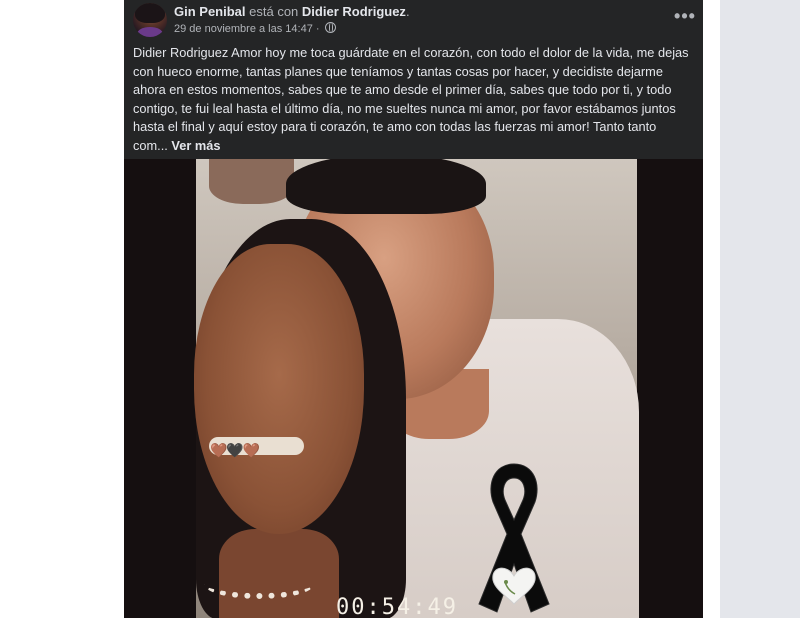 The image size is (800, 618). What do you see at coordinates (235, 450) in the screenshot?
I see `hearts-sticker: 🤎🖤🤎` at bounding box center [235, 450].